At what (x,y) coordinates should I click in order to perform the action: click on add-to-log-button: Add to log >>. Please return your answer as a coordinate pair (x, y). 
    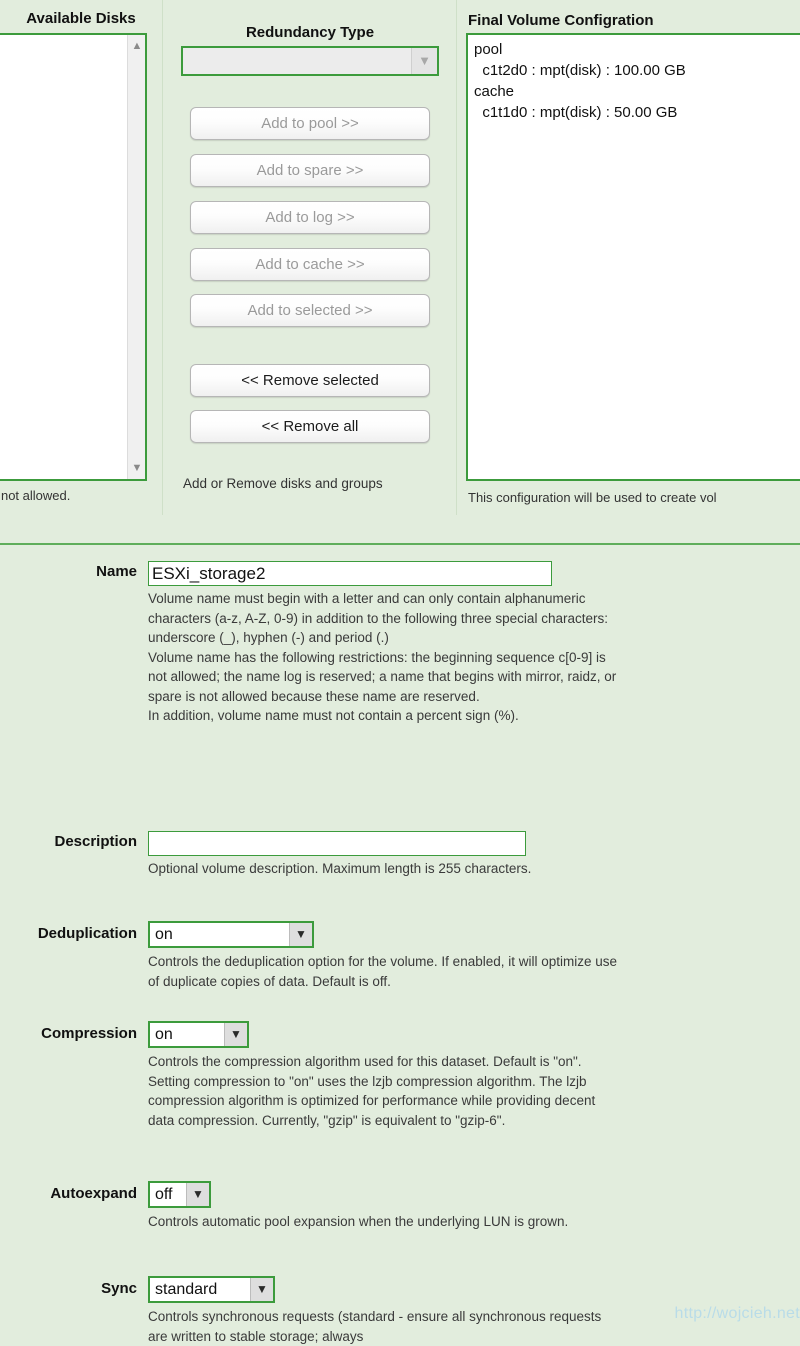
    Looking at the image, I should click on (310, 217).